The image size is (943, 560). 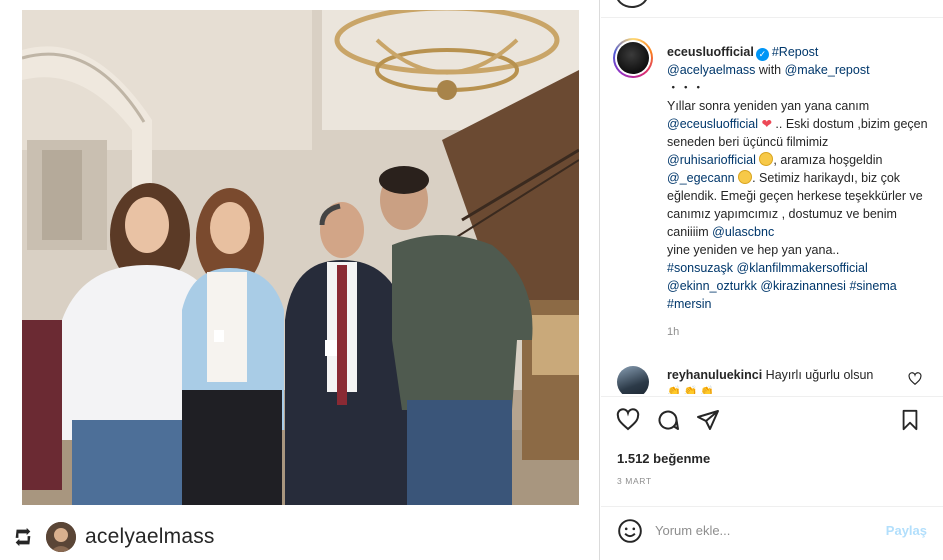 I want to click on mention-2: @ruhisariofficial, so click(x=711, y=160).